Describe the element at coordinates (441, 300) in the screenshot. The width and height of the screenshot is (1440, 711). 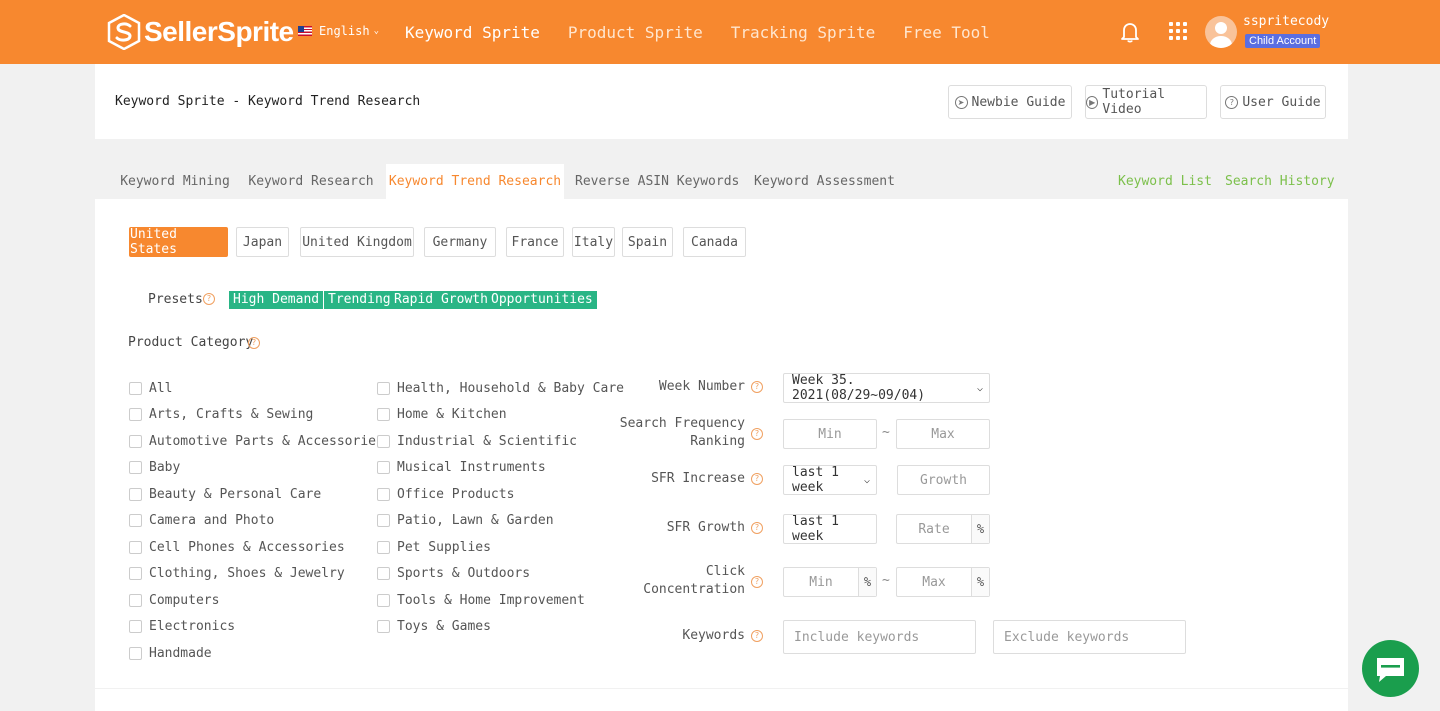
I see `preset-rapid-growth: Rapid Growth` at that location.